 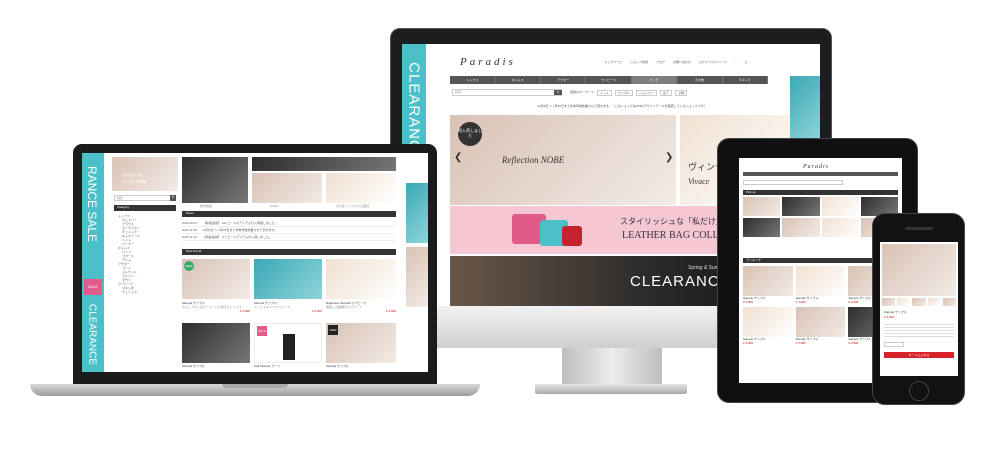 What do you see at coordinates (713, 62) in the screenshot?
I see `nav-link-login: ログイン/マイページ` at bounding box center [713, 62].